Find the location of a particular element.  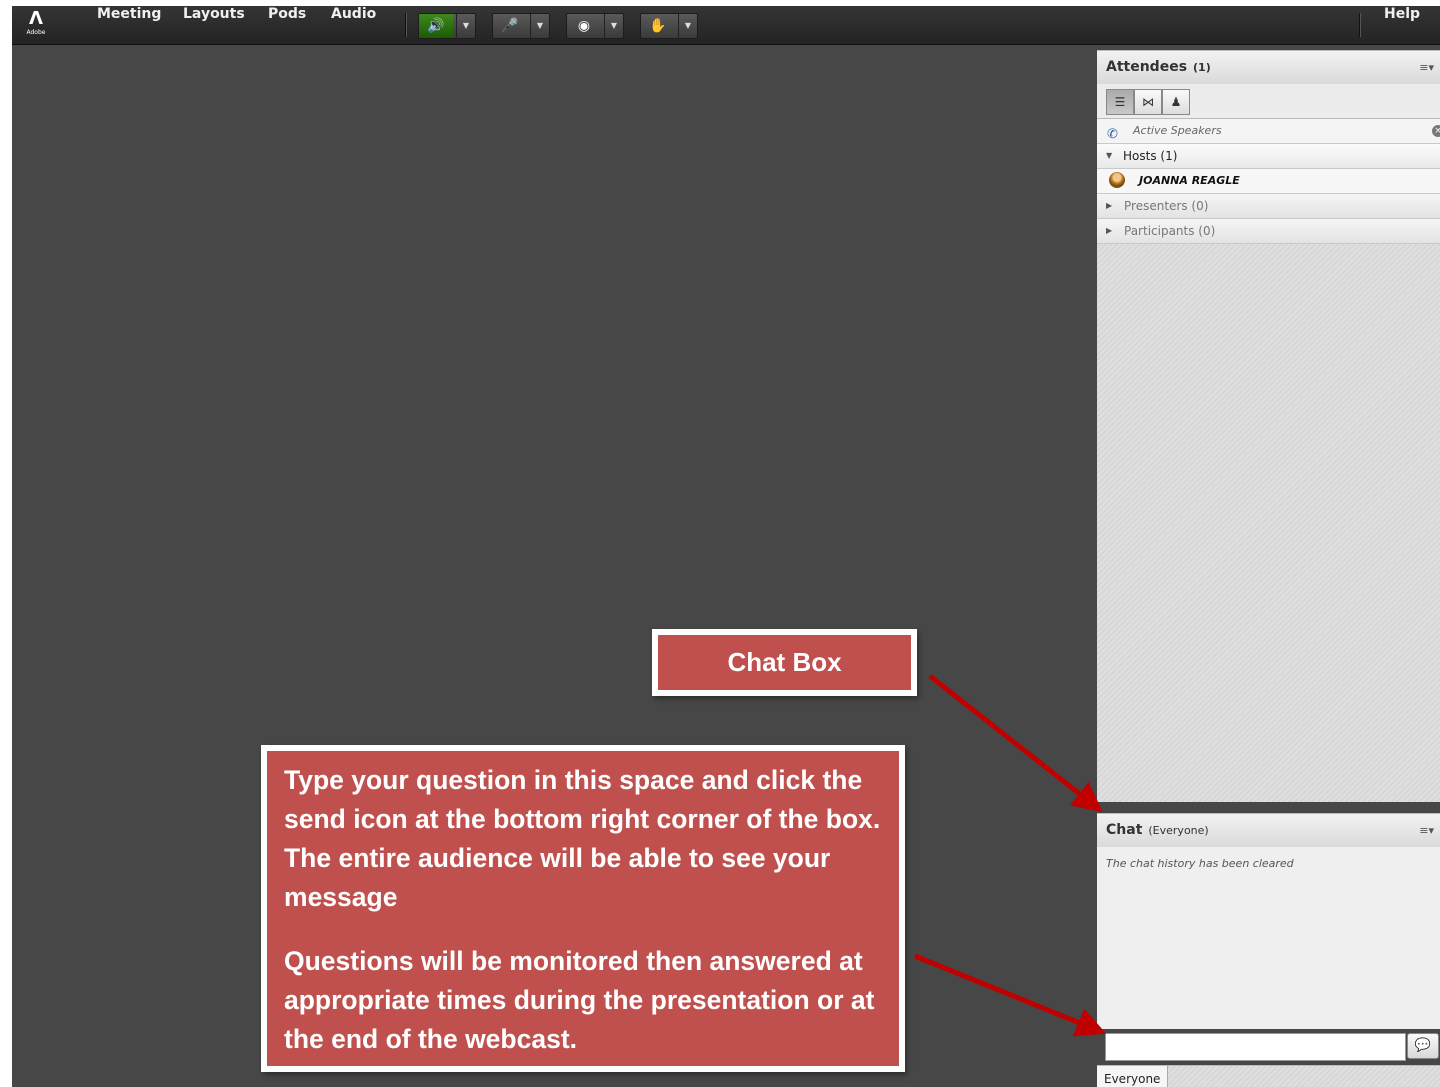

attendees-title: Attendees is located at coordinates (1147, 67).